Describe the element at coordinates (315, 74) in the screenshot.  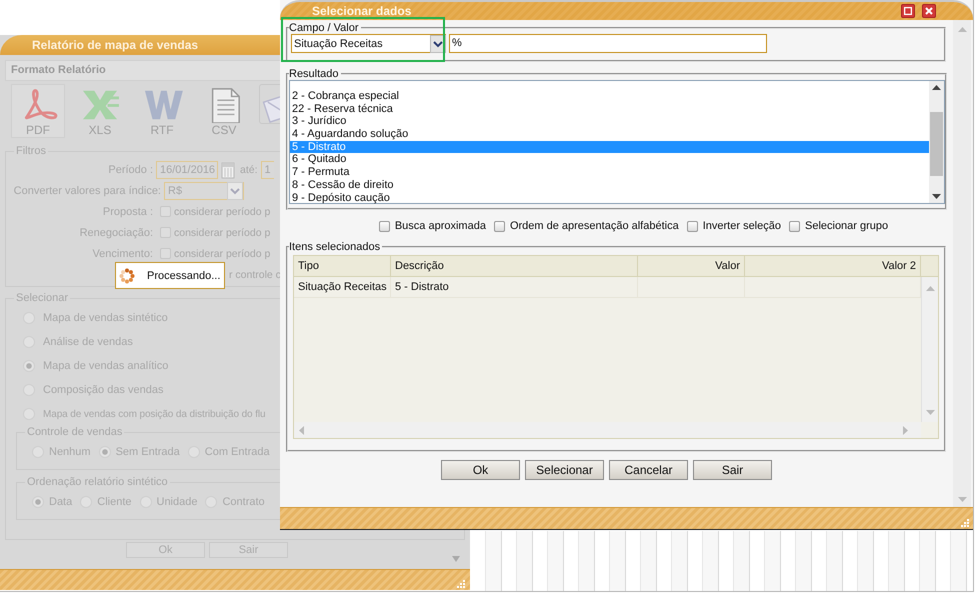
I see `section-legend: Resultado` at that location.